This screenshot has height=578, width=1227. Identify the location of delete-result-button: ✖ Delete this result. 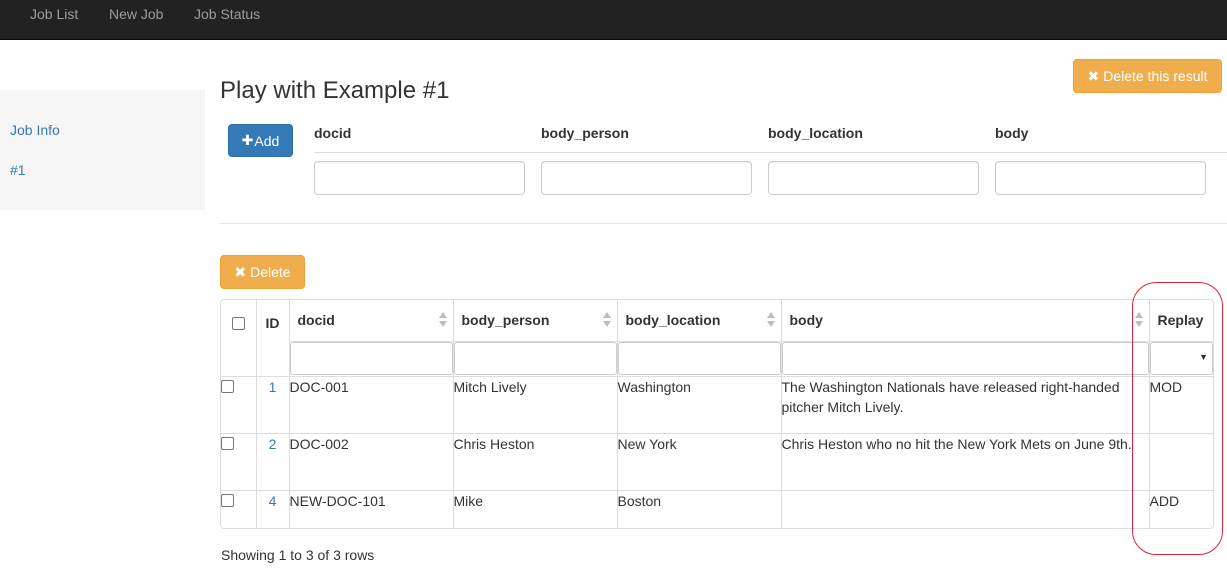
(1147, 76).